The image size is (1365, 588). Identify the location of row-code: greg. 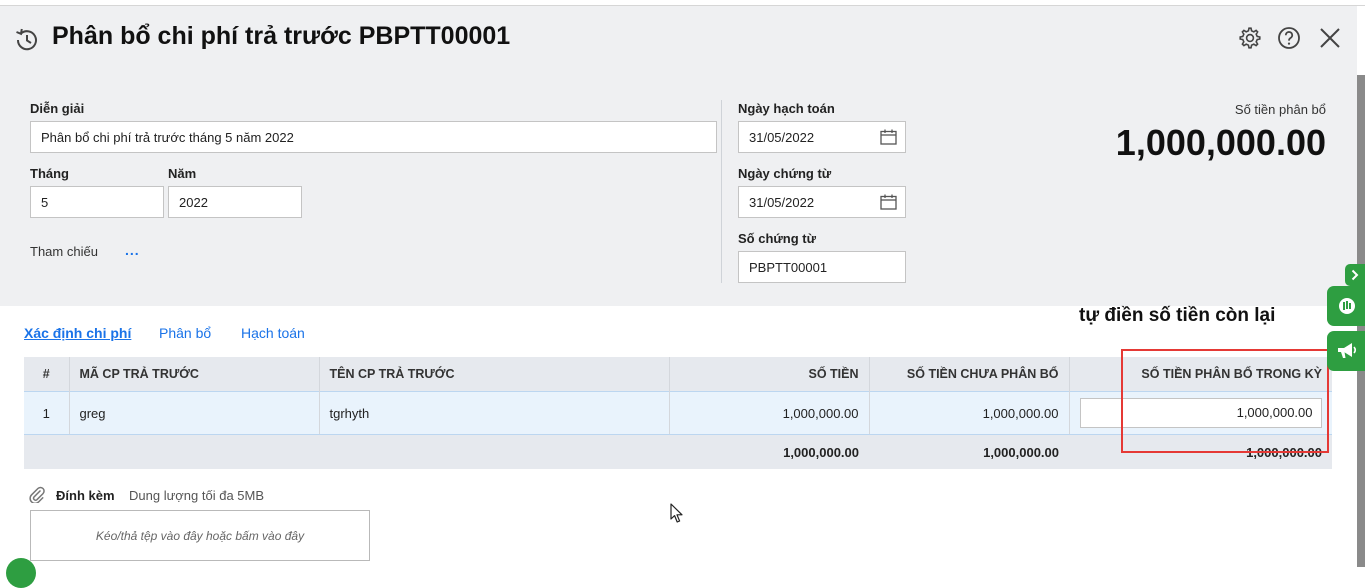
(194, 413).